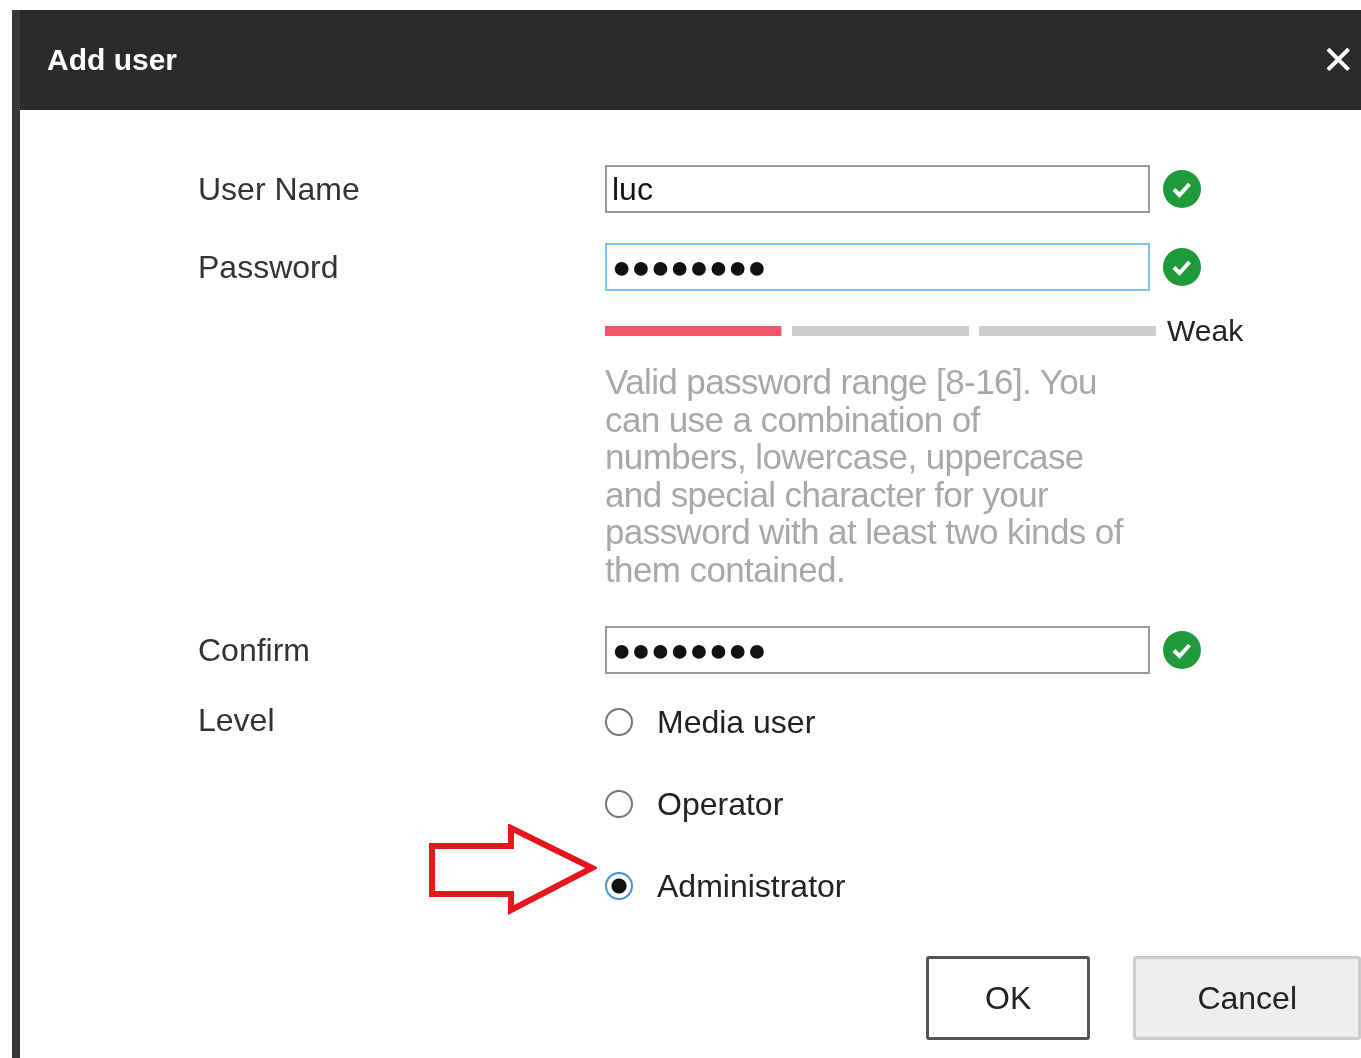 This screenshot has width=1361, height=1058. Describe the element at coordinates (877, 189) in the screenshot. I see `input-field: luc` at that location.